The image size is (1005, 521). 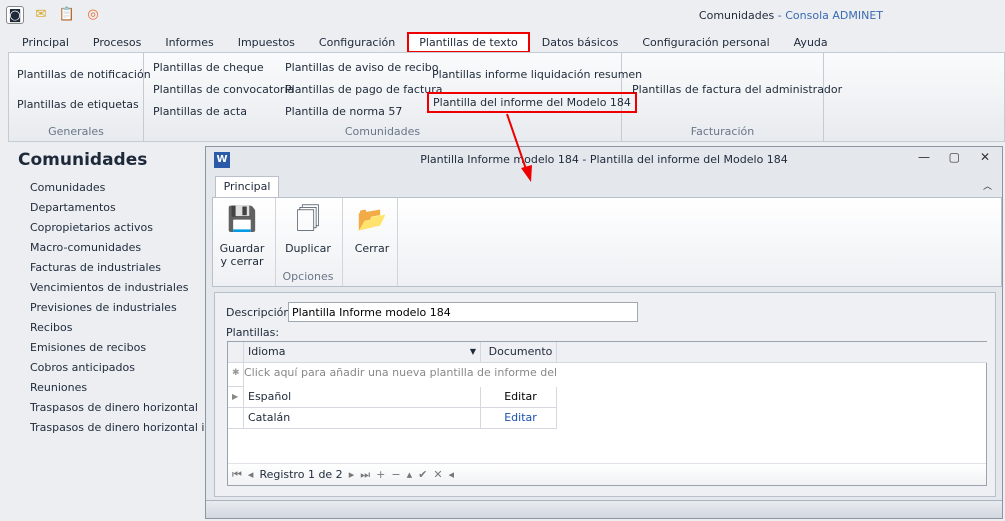 What do you see at coordinates (537, 74) in the screenshot?
I see `plantillas-informe-liquidacion: Plantillas informe liquidación resumen` at bounding box center [537, 74].